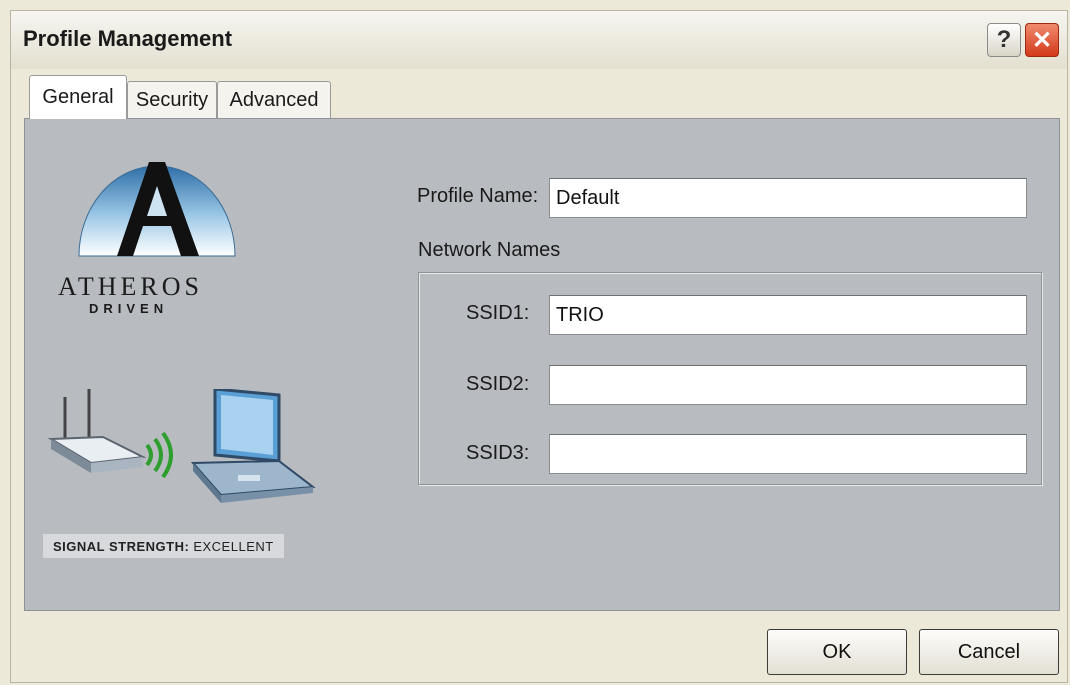  Describe the element at coordinates (131, 286) in the screenshot. I see `brand-name: ATHEROS` at that location.